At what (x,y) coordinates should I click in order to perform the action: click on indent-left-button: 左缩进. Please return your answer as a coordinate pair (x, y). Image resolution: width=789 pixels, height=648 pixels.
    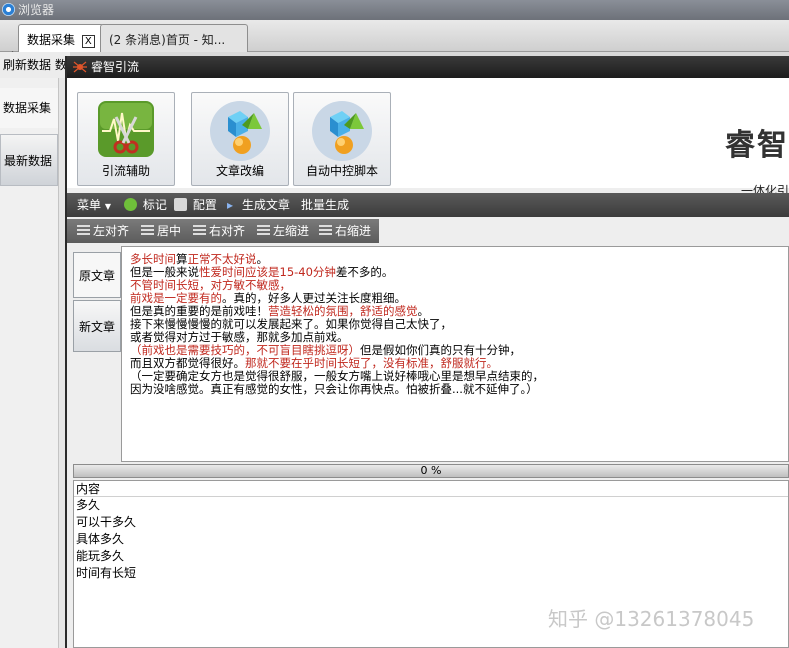
    Looking at the image, I should click on (283, 231).